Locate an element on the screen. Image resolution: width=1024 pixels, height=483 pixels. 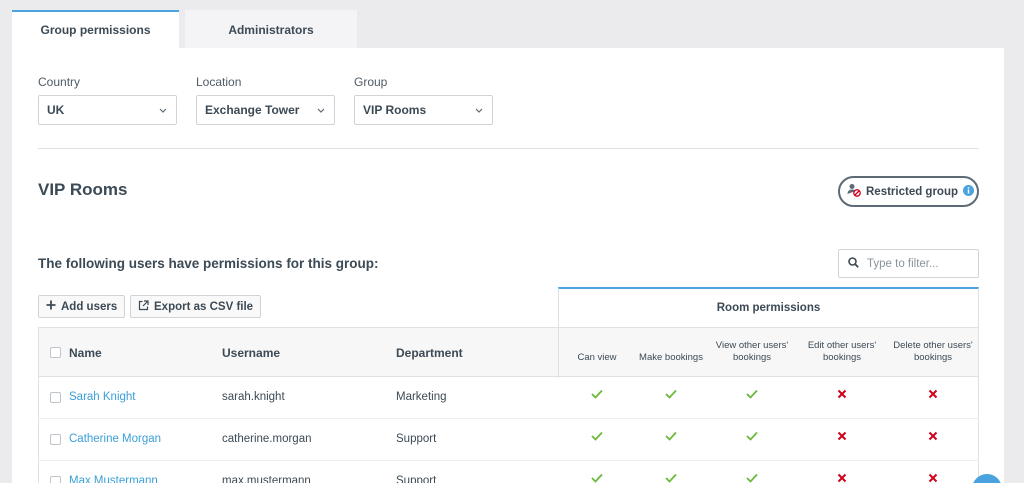
tab-bar: Group permissions Administrators is located at coordinates (184, 29).